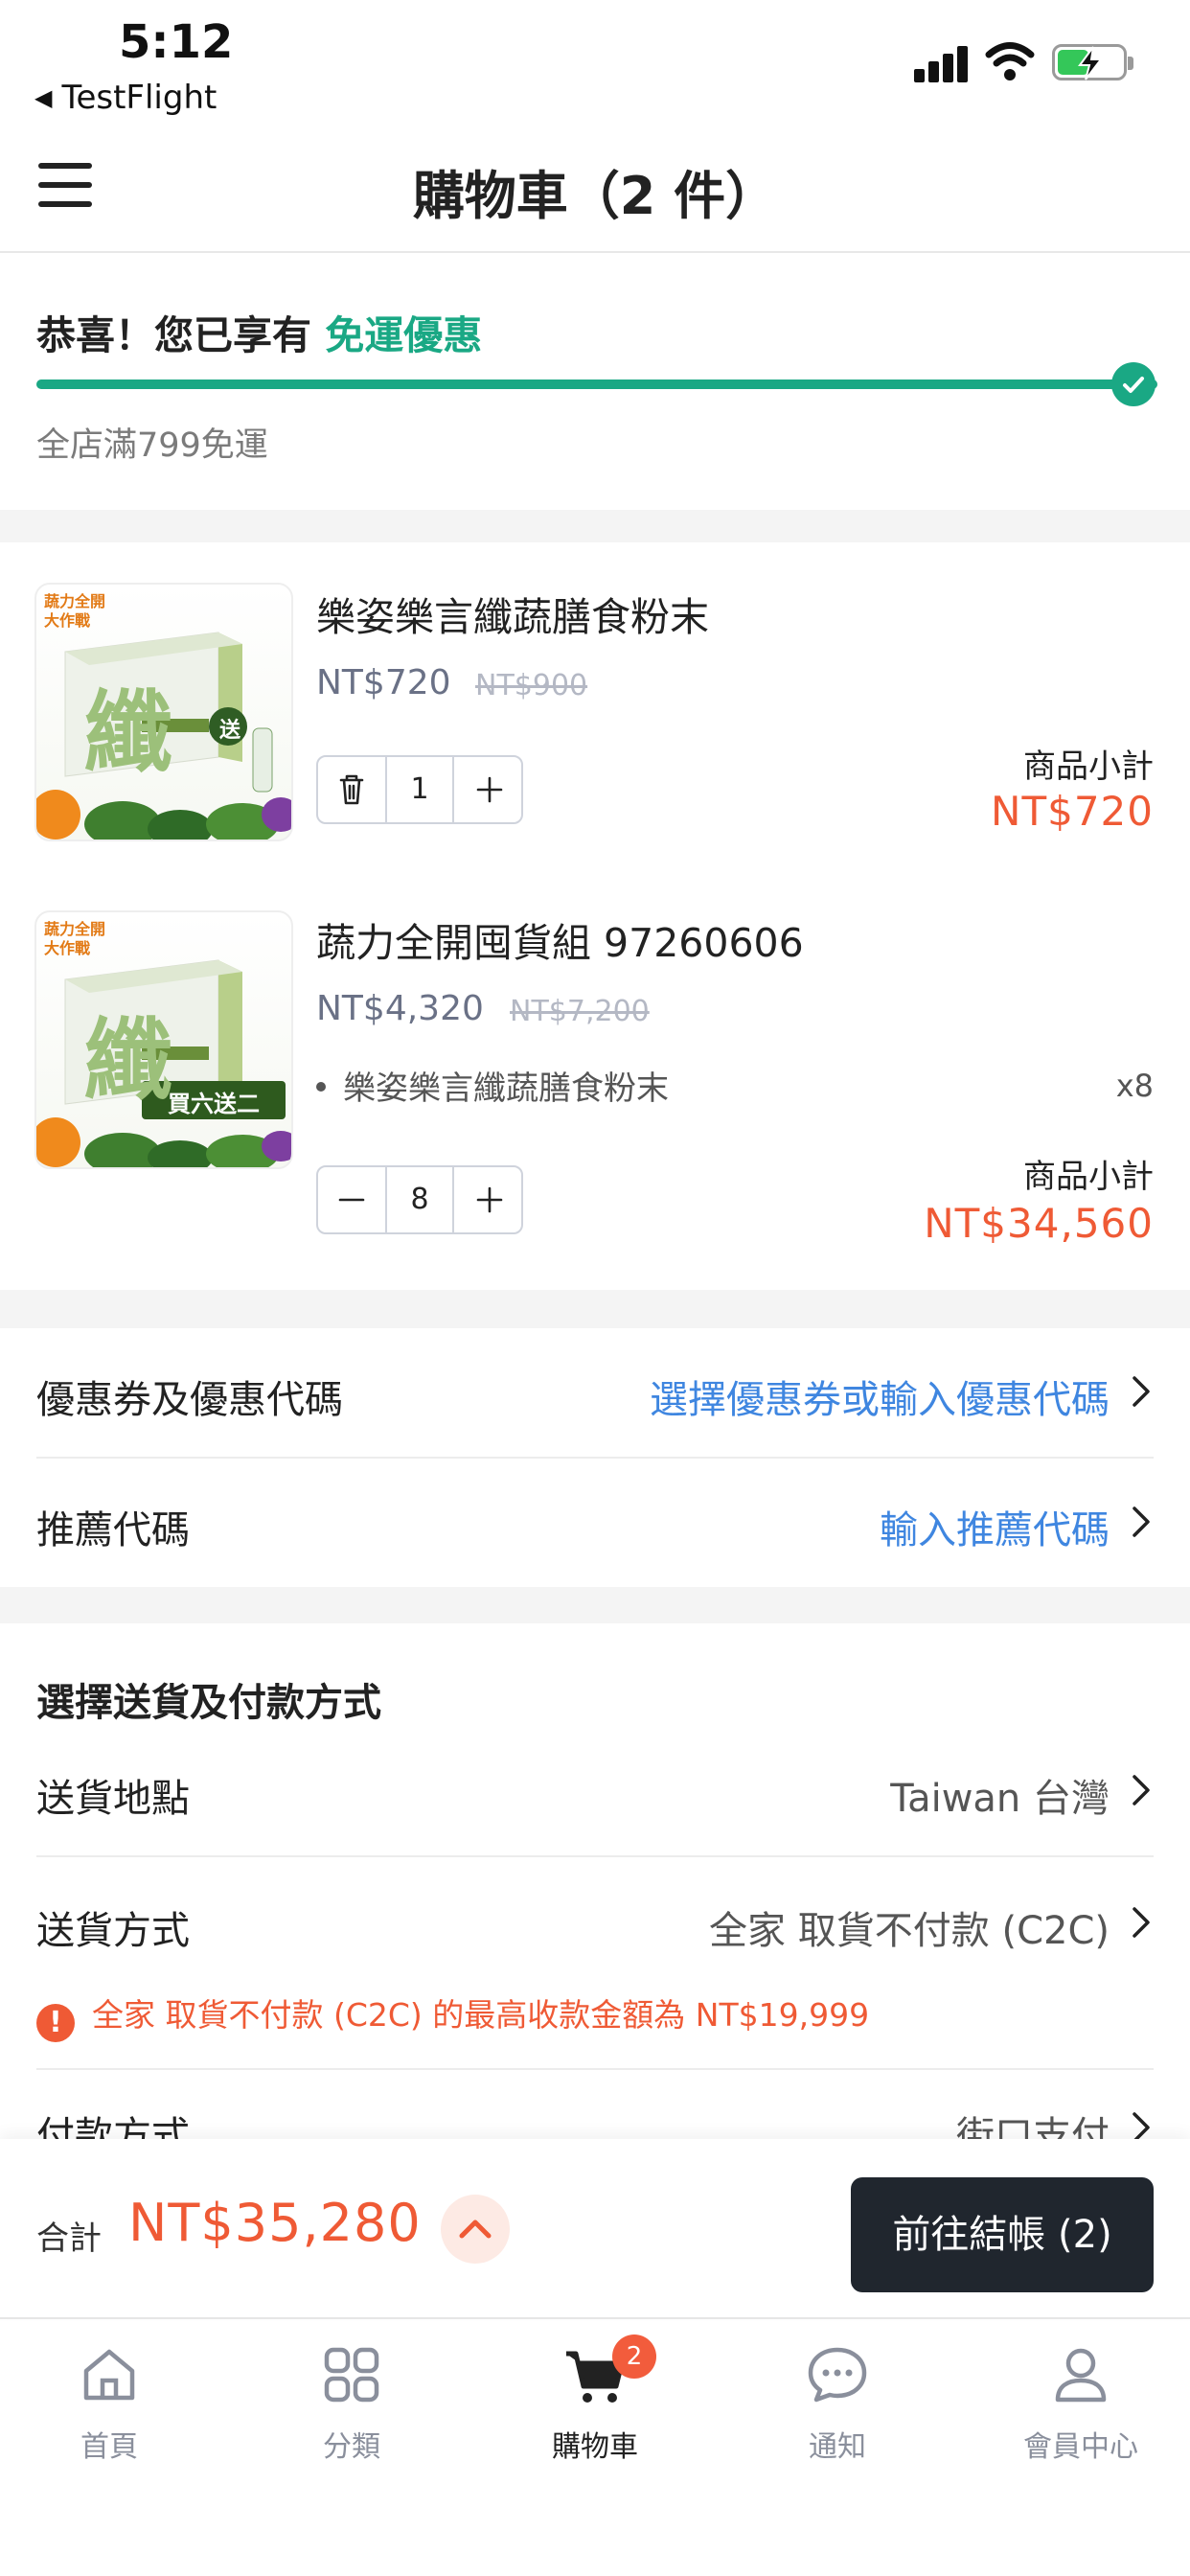  What do you see at coordinates (404, 335) in the screenshot?
I see `free-shipping-highlight: 免運優惠` at bounding box center [404, 335].